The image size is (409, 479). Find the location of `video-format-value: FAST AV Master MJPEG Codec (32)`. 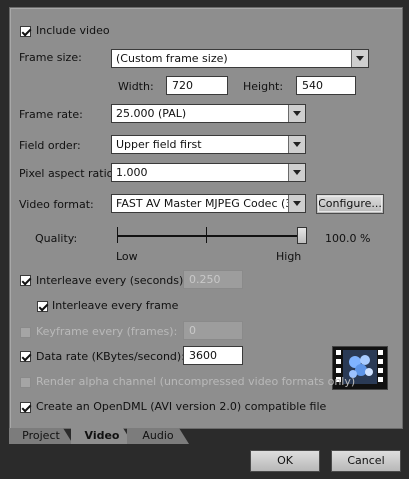

video-format-value: FAST AV Master MJPEG Codec (32) is located at coordinates (210, 203).